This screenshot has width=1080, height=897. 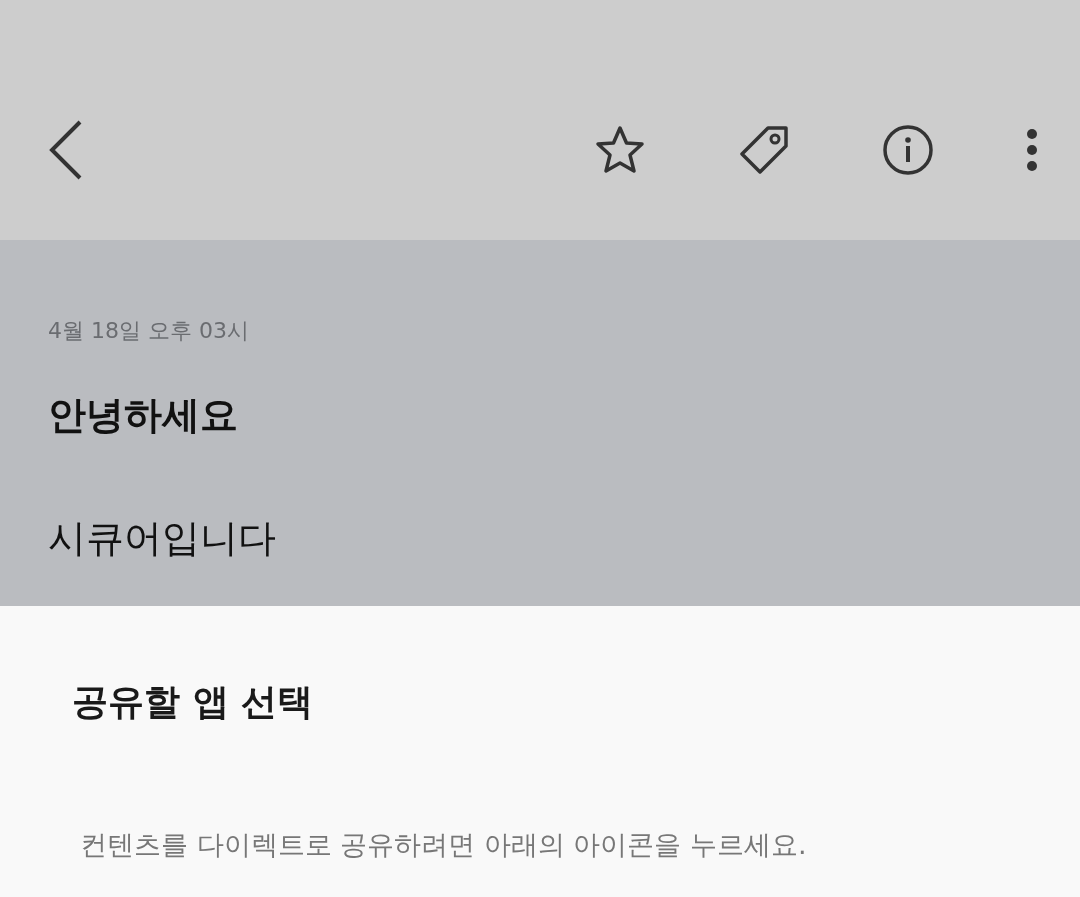 What do you see at coordinates (149, 331) in the screenshot?
I see `note-date: 4월 18일 오후 03시` at bounding box center [149, 331].